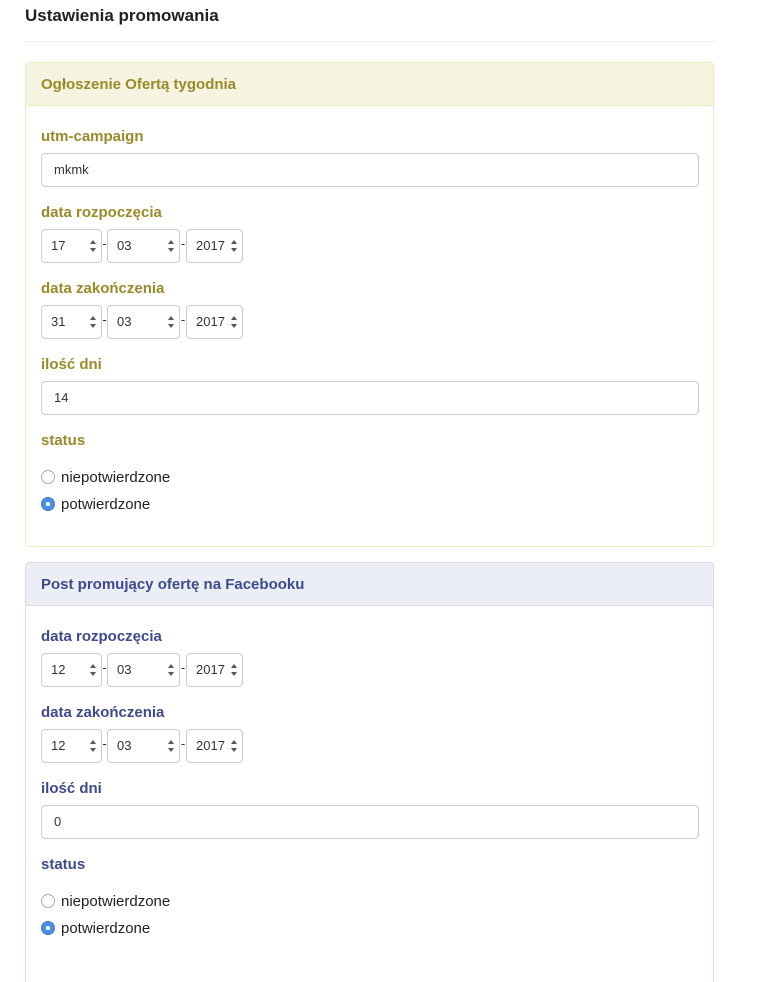  What do you see at coordinates (58, 321) in the screenshot?
I see `selected-day: 31` at bounding box center [58, 321].